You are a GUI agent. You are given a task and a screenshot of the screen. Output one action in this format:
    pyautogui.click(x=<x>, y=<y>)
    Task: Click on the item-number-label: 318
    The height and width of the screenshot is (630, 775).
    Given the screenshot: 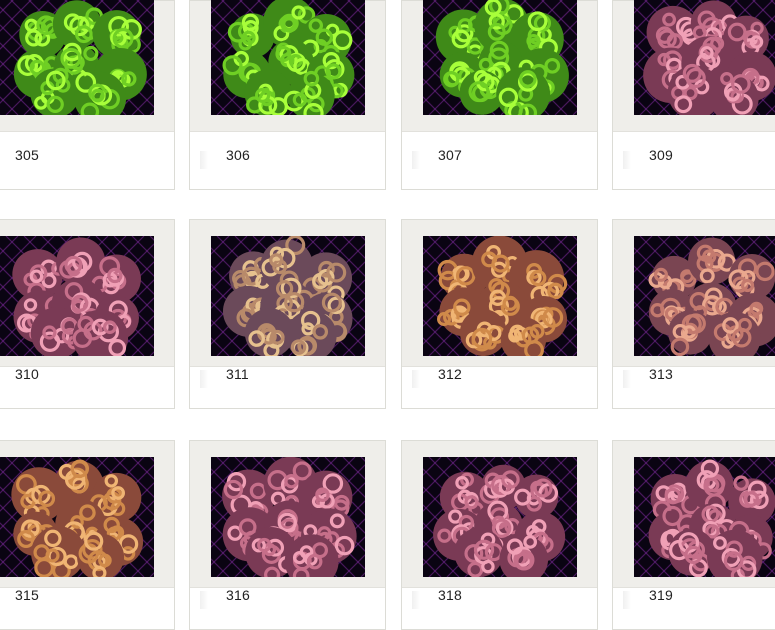 What is the action you would take?
    pyautogui.click(x=450, y=595)
    